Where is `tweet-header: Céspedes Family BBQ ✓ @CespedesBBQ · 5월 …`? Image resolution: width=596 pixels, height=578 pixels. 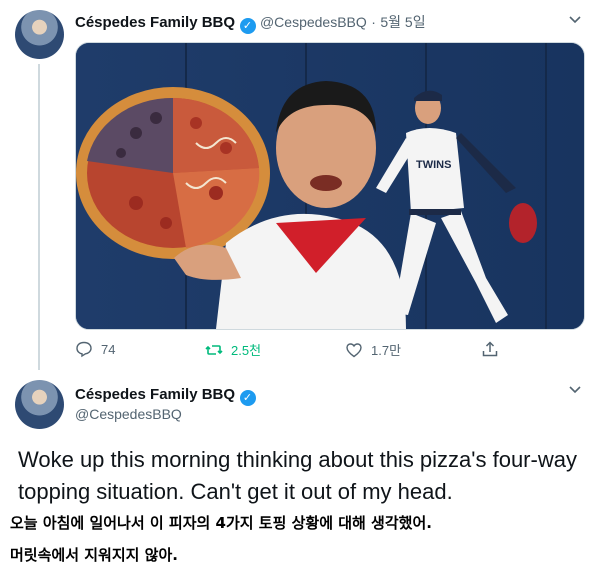 tweet-header: Céspedes Family BBQ ✓ @CespedesBBQ · 5월 … is located at coordinates (250, 23).